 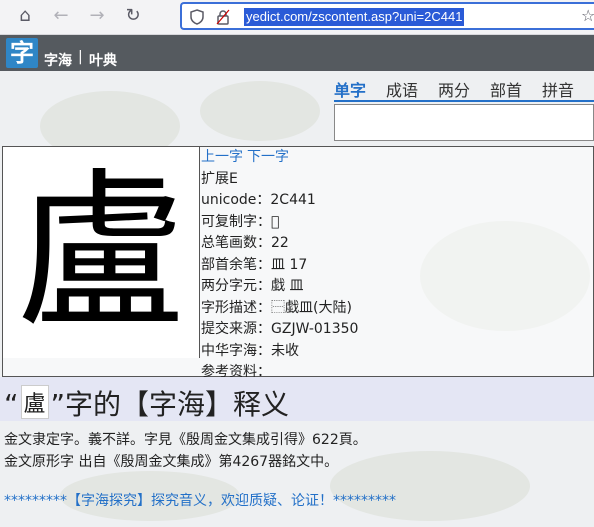 What do you see at coordinates (280, 329) in the screenshot?
I see `info-line-source: 提交来源：GZJW-01350` at bounding box center [280, 329].